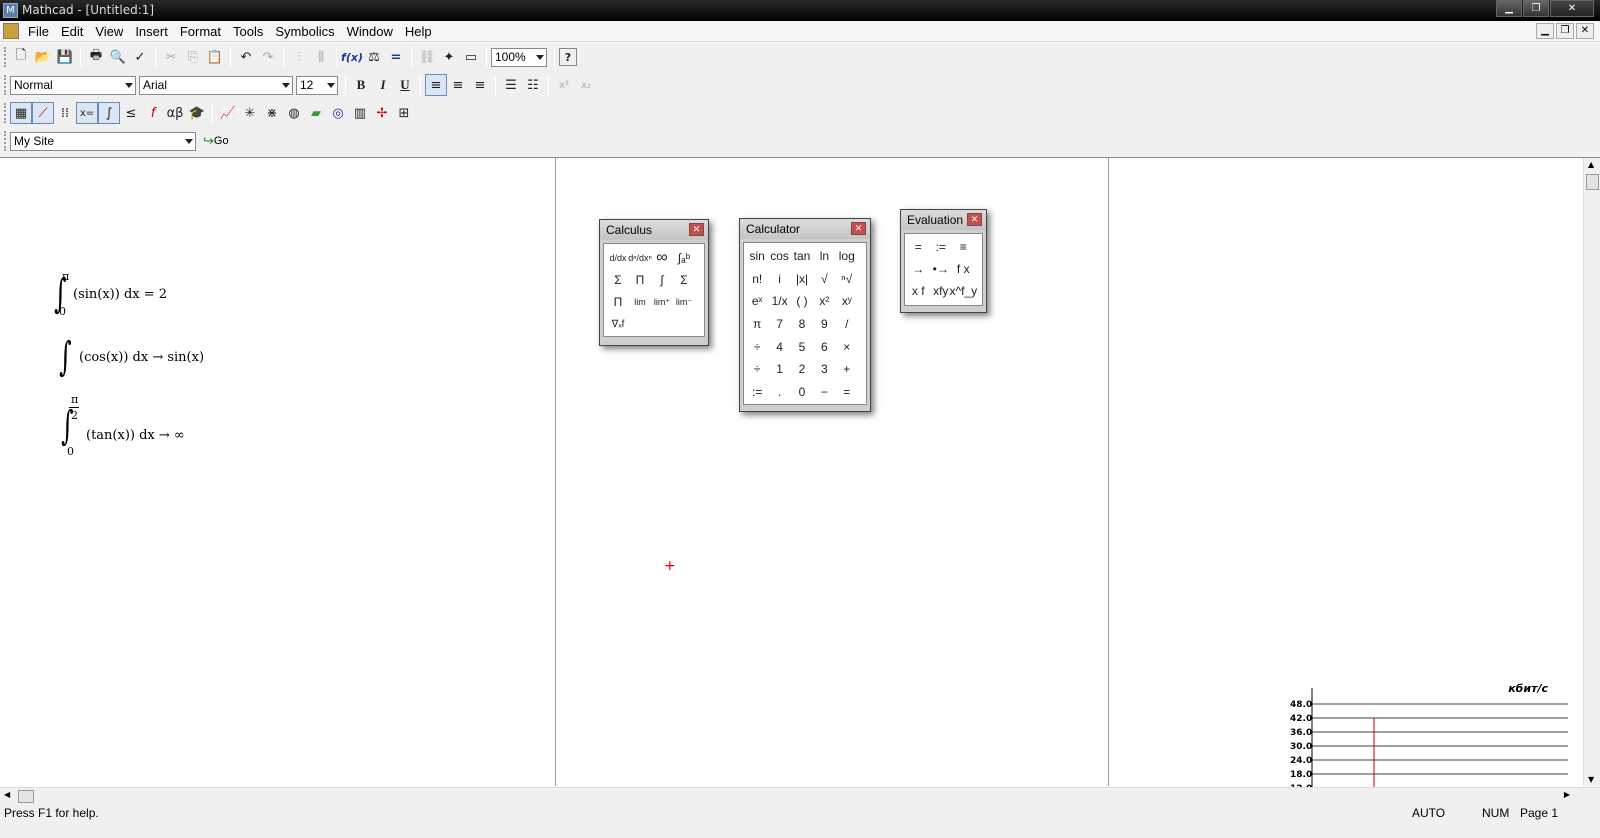 The height and width of the screenshot is (838, 1600). What do you see at coordinates (109, 31) in the screenshot?
I see `menu-view: View` at bounding box center [109, 31].